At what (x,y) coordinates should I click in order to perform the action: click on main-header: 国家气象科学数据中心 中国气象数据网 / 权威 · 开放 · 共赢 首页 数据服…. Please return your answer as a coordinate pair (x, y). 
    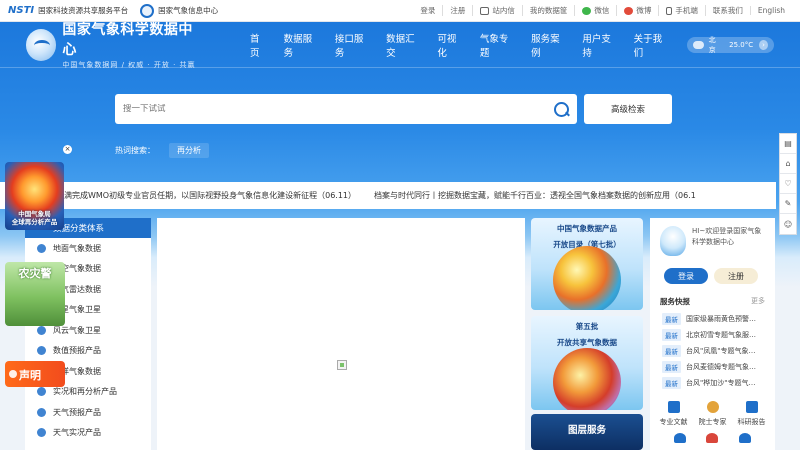
    Looking at the image, I should click on (400, 44).